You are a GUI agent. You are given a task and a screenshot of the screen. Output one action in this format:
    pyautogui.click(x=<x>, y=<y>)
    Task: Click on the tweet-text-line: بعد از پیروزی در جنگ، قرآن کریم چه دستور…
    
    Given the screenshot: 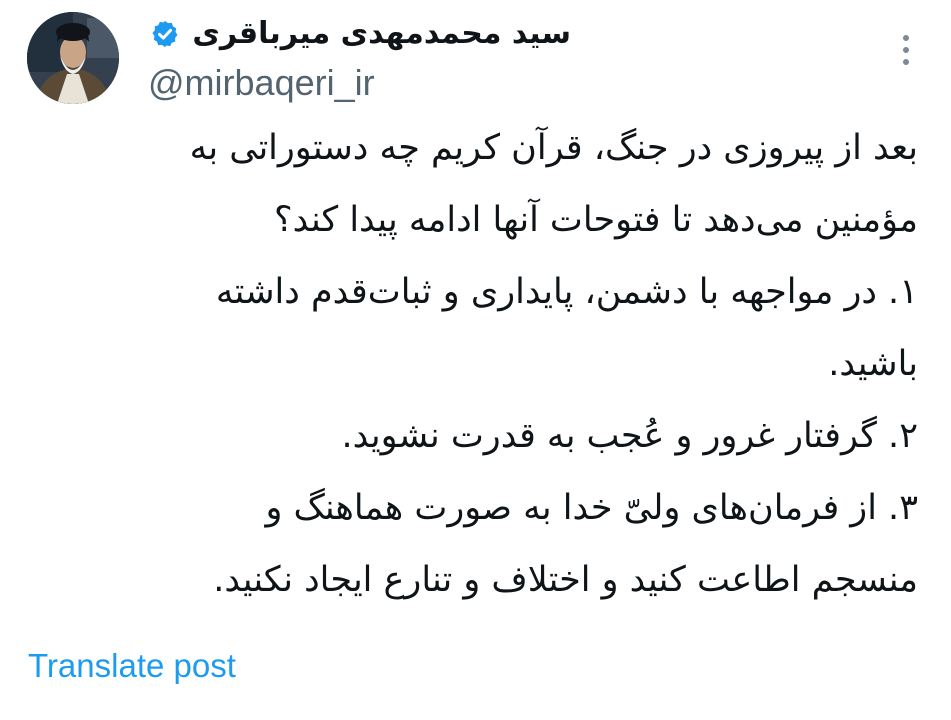 What is the action you would take?
    pyautogui.click(x=553, y=148)
    